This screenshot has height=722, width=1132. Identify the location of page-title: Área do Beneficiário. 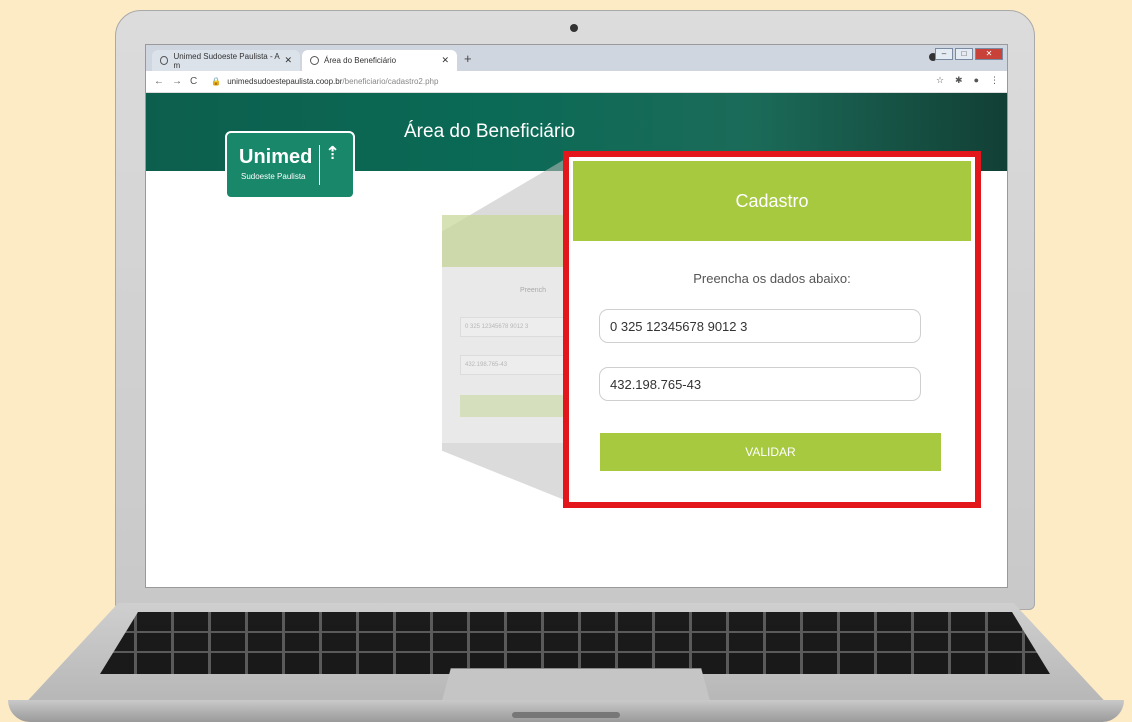
(490, 131).